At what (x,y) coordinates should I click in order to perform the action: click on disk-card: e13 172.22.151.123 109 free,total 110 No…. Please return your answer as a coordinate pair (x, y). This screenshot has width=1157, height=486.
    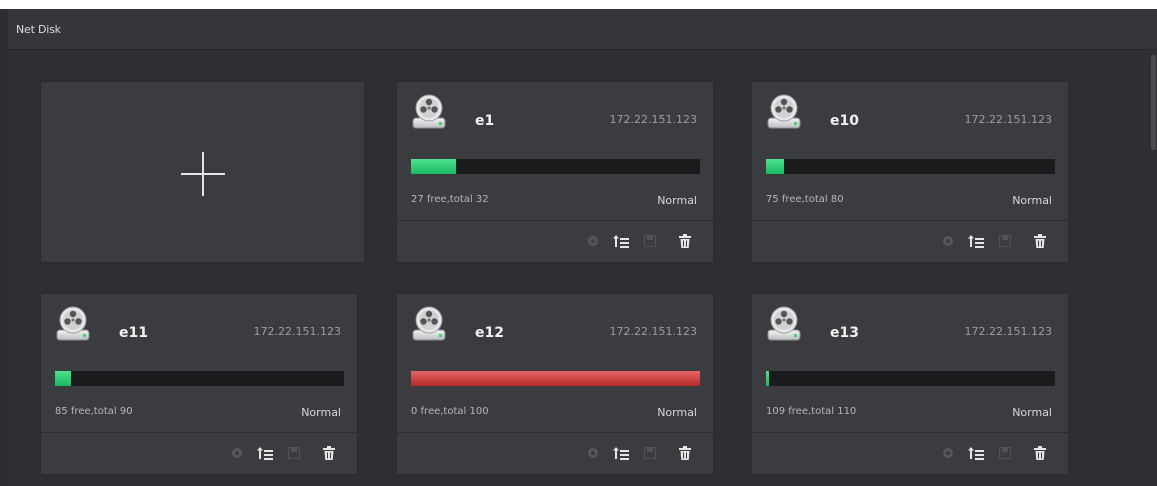
    Looking at the image, I should click on (910, 384).